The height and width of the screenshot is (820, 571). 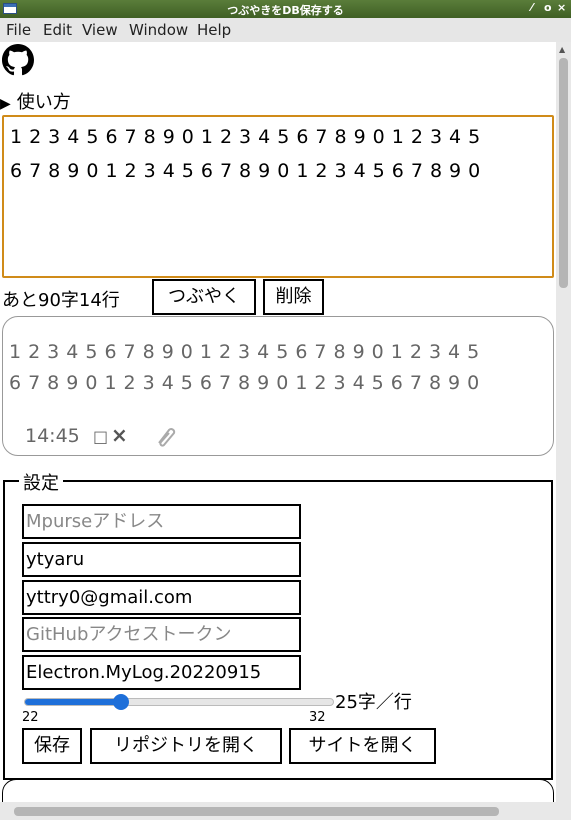 What do you see at coordinates (161, 559) in the screenshot?
I see `username-input: ytyaru` at bounding box center [161, 559].